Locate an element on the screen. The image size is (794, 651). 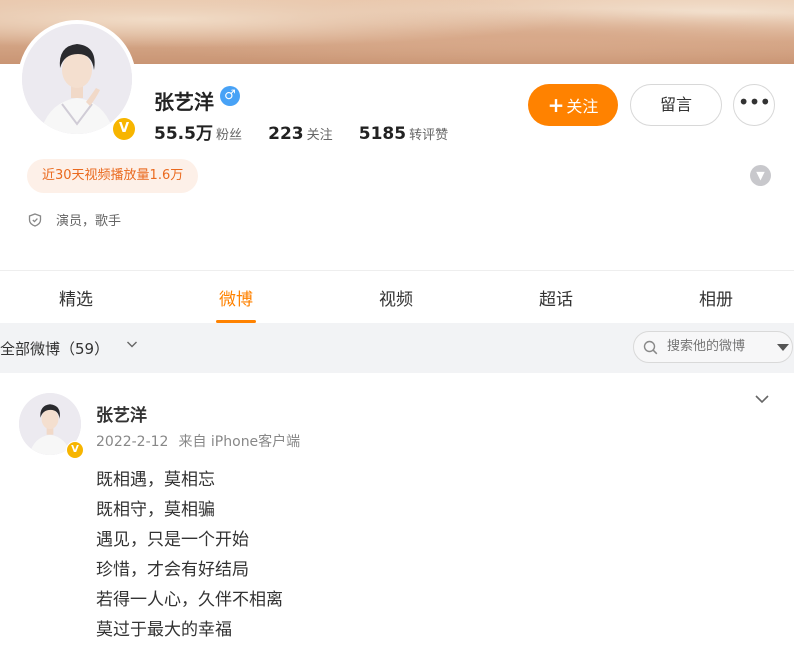
shield-icon is located at coordinates (35, 219).